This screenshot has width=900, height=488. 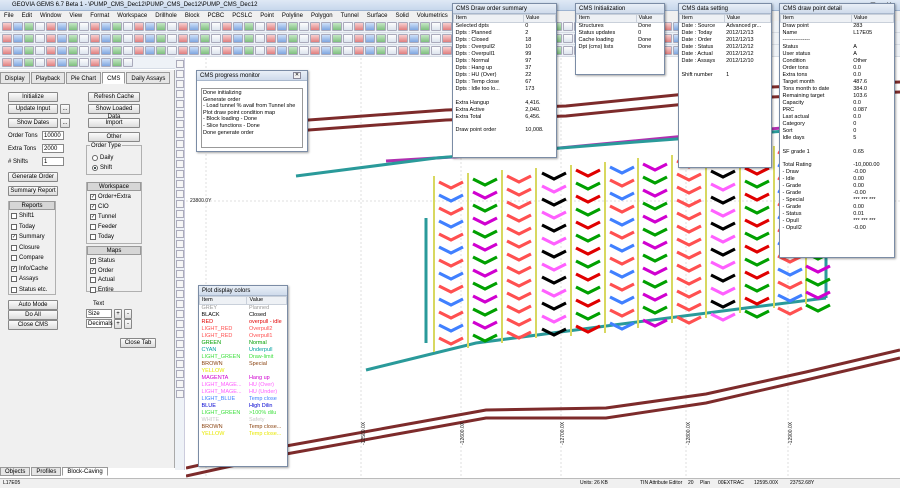 I want to click on table-row: SF grade 1 0.65, so click(x=837, y=152).